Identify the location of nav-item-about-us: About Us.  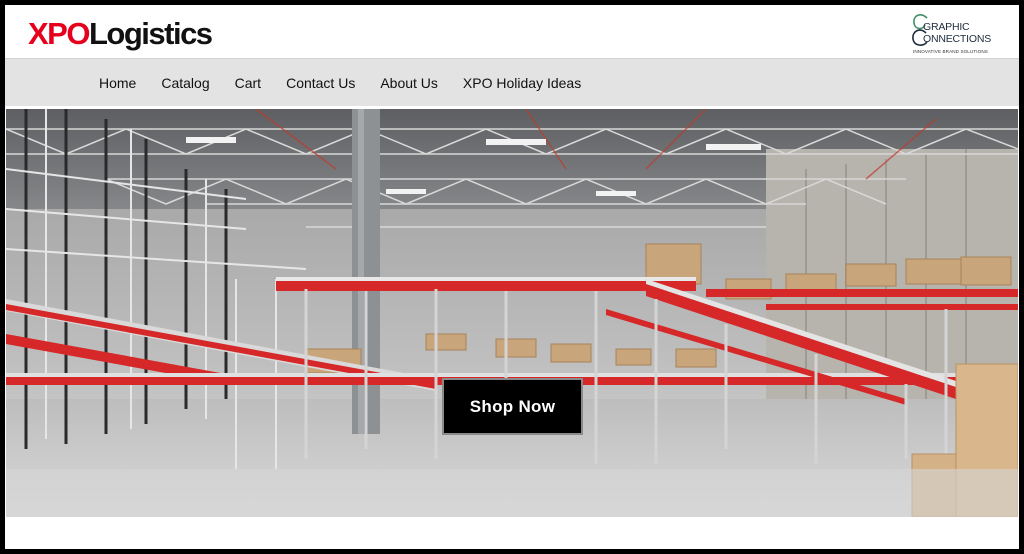
(409, 83).